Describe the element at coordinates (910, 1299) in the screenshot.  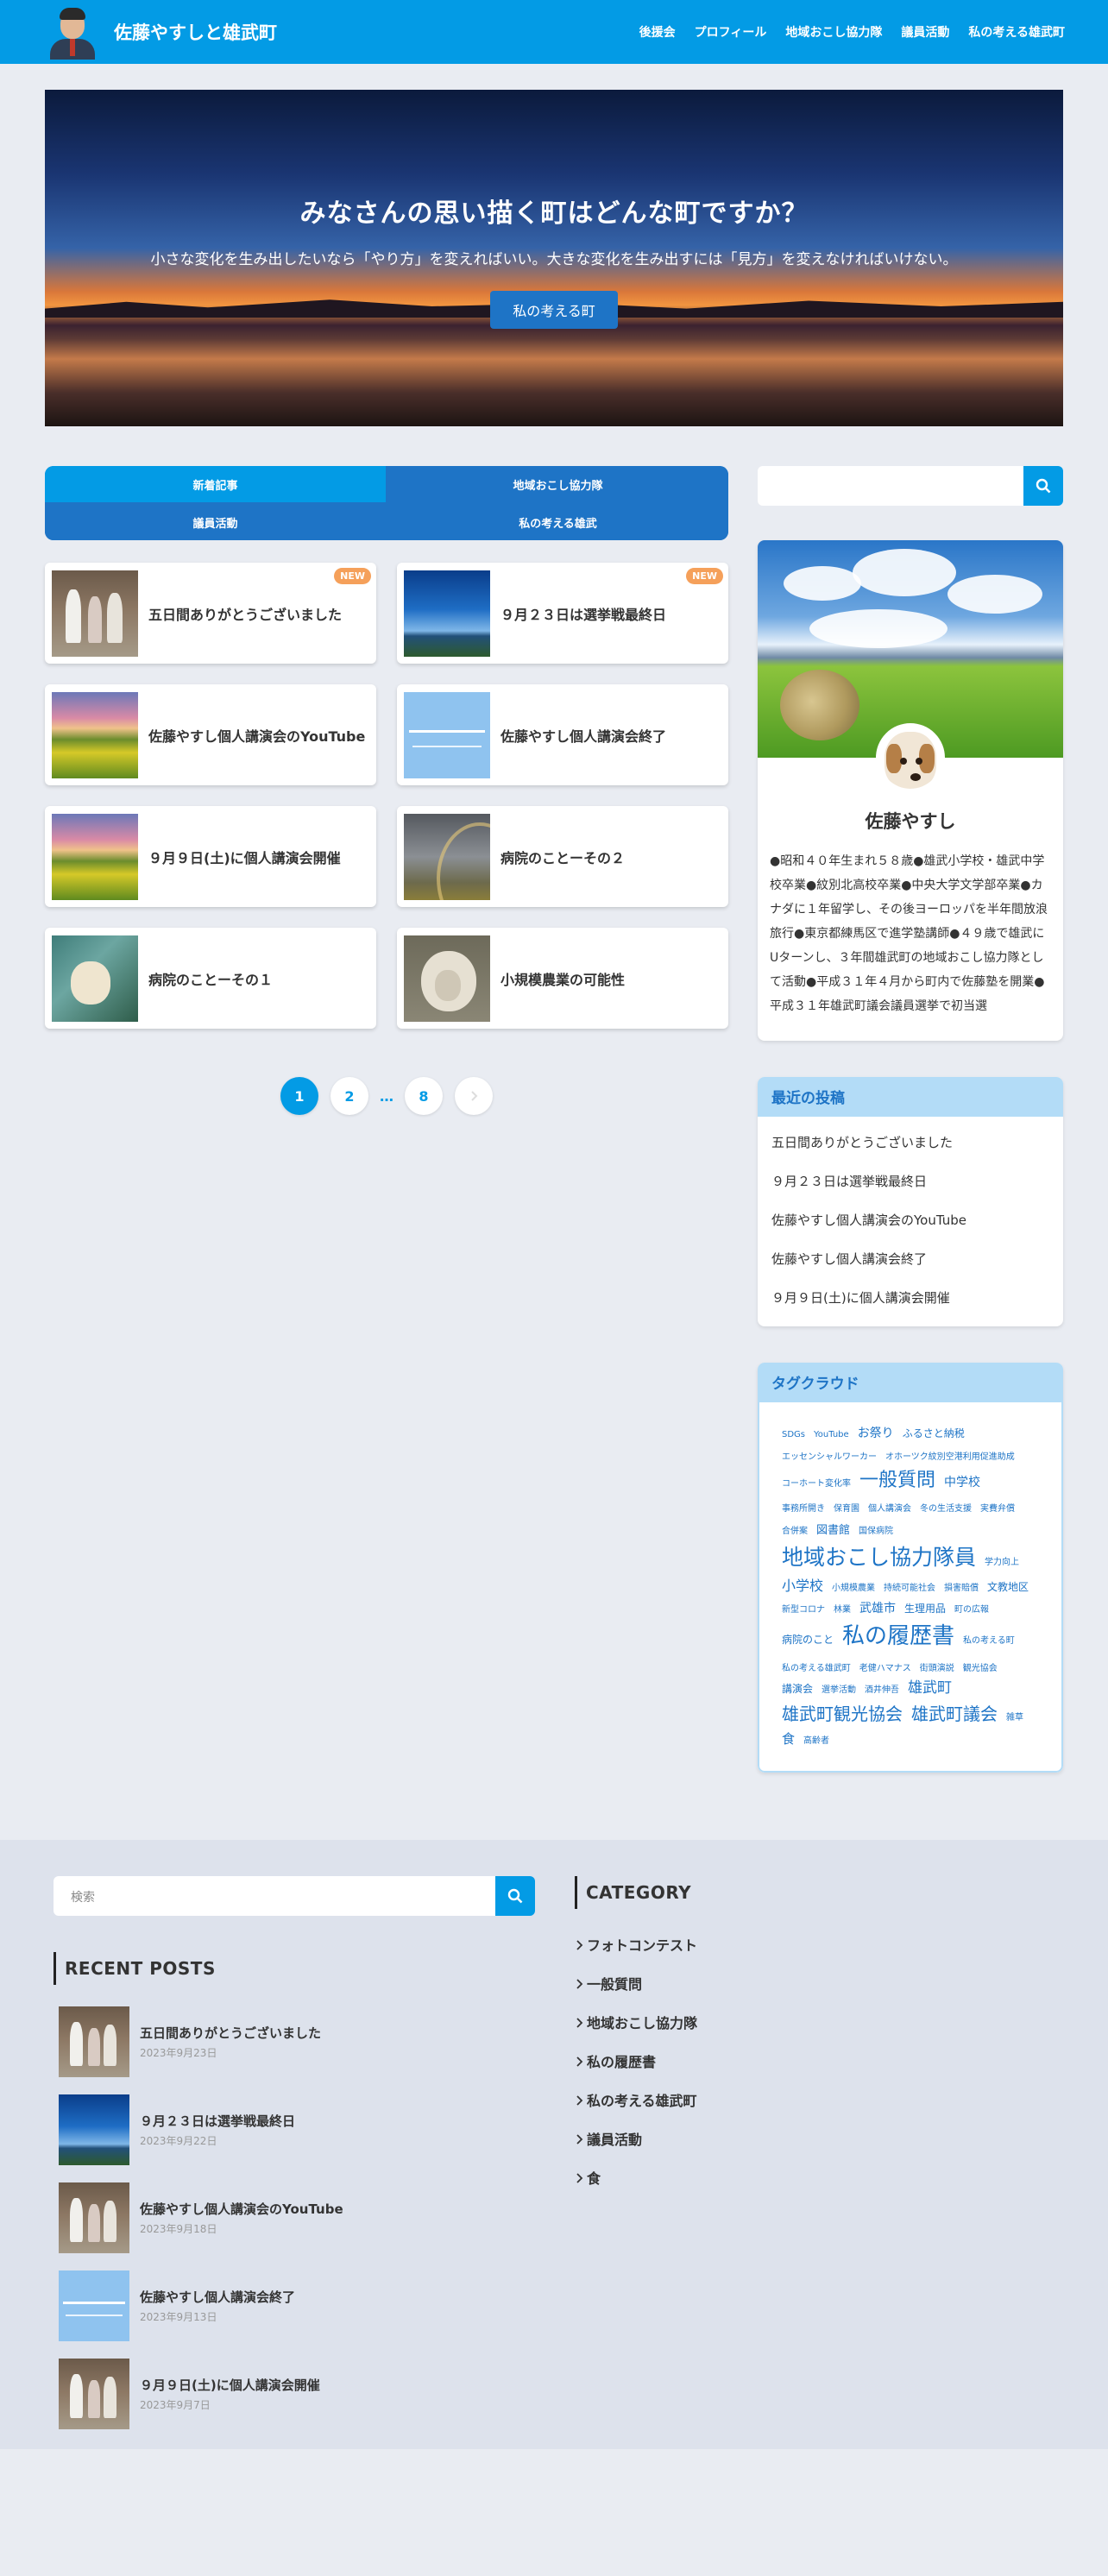
I see `recent-post-link: ９月９日(土)に個人講演会開催` at that location.